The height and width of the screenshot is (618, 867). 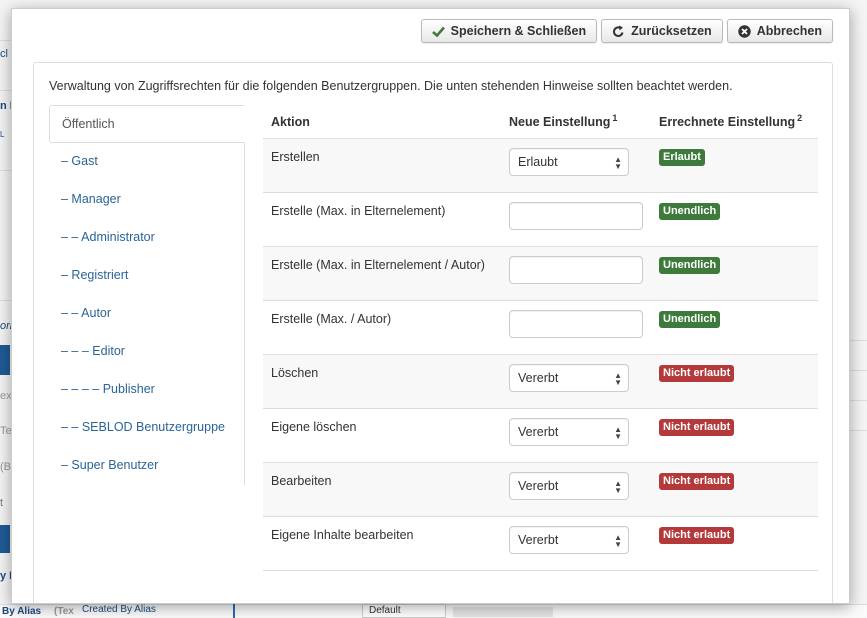 I want to click on bg-select: Default, so click(x=404, y=611).